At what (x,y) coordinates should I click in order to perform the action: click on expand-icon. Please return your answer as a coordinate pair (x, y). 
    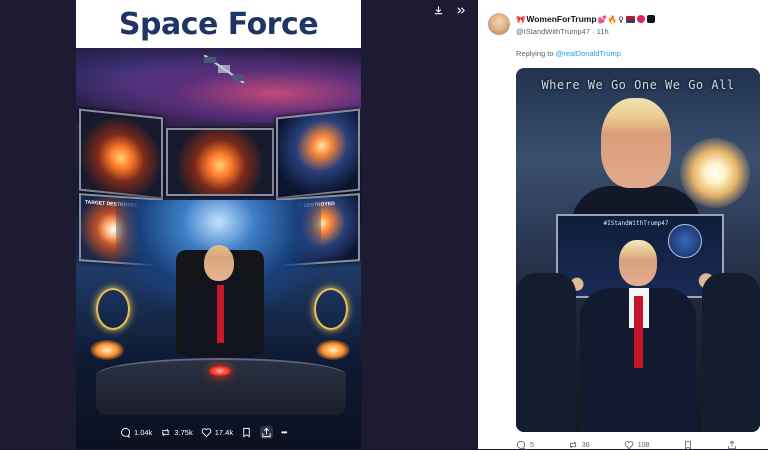
    Looking at the image, I should click on (461, 10).